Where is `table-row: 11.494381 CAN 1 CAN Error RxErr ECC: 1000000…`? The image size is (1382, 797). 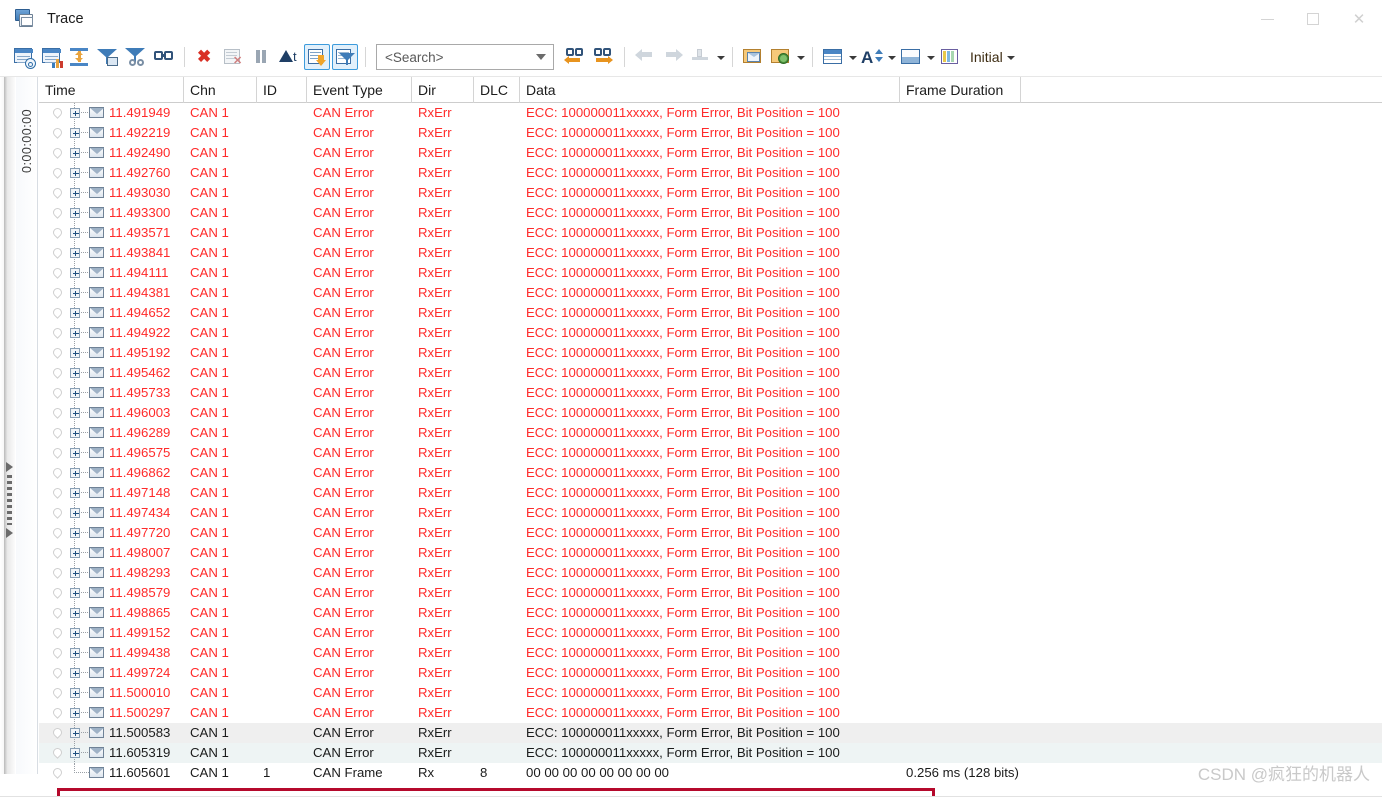 table-row: 11.494381 CAN 1 CAN Error RxErr ECC: 1000000… is located at coordinates (710, 293).